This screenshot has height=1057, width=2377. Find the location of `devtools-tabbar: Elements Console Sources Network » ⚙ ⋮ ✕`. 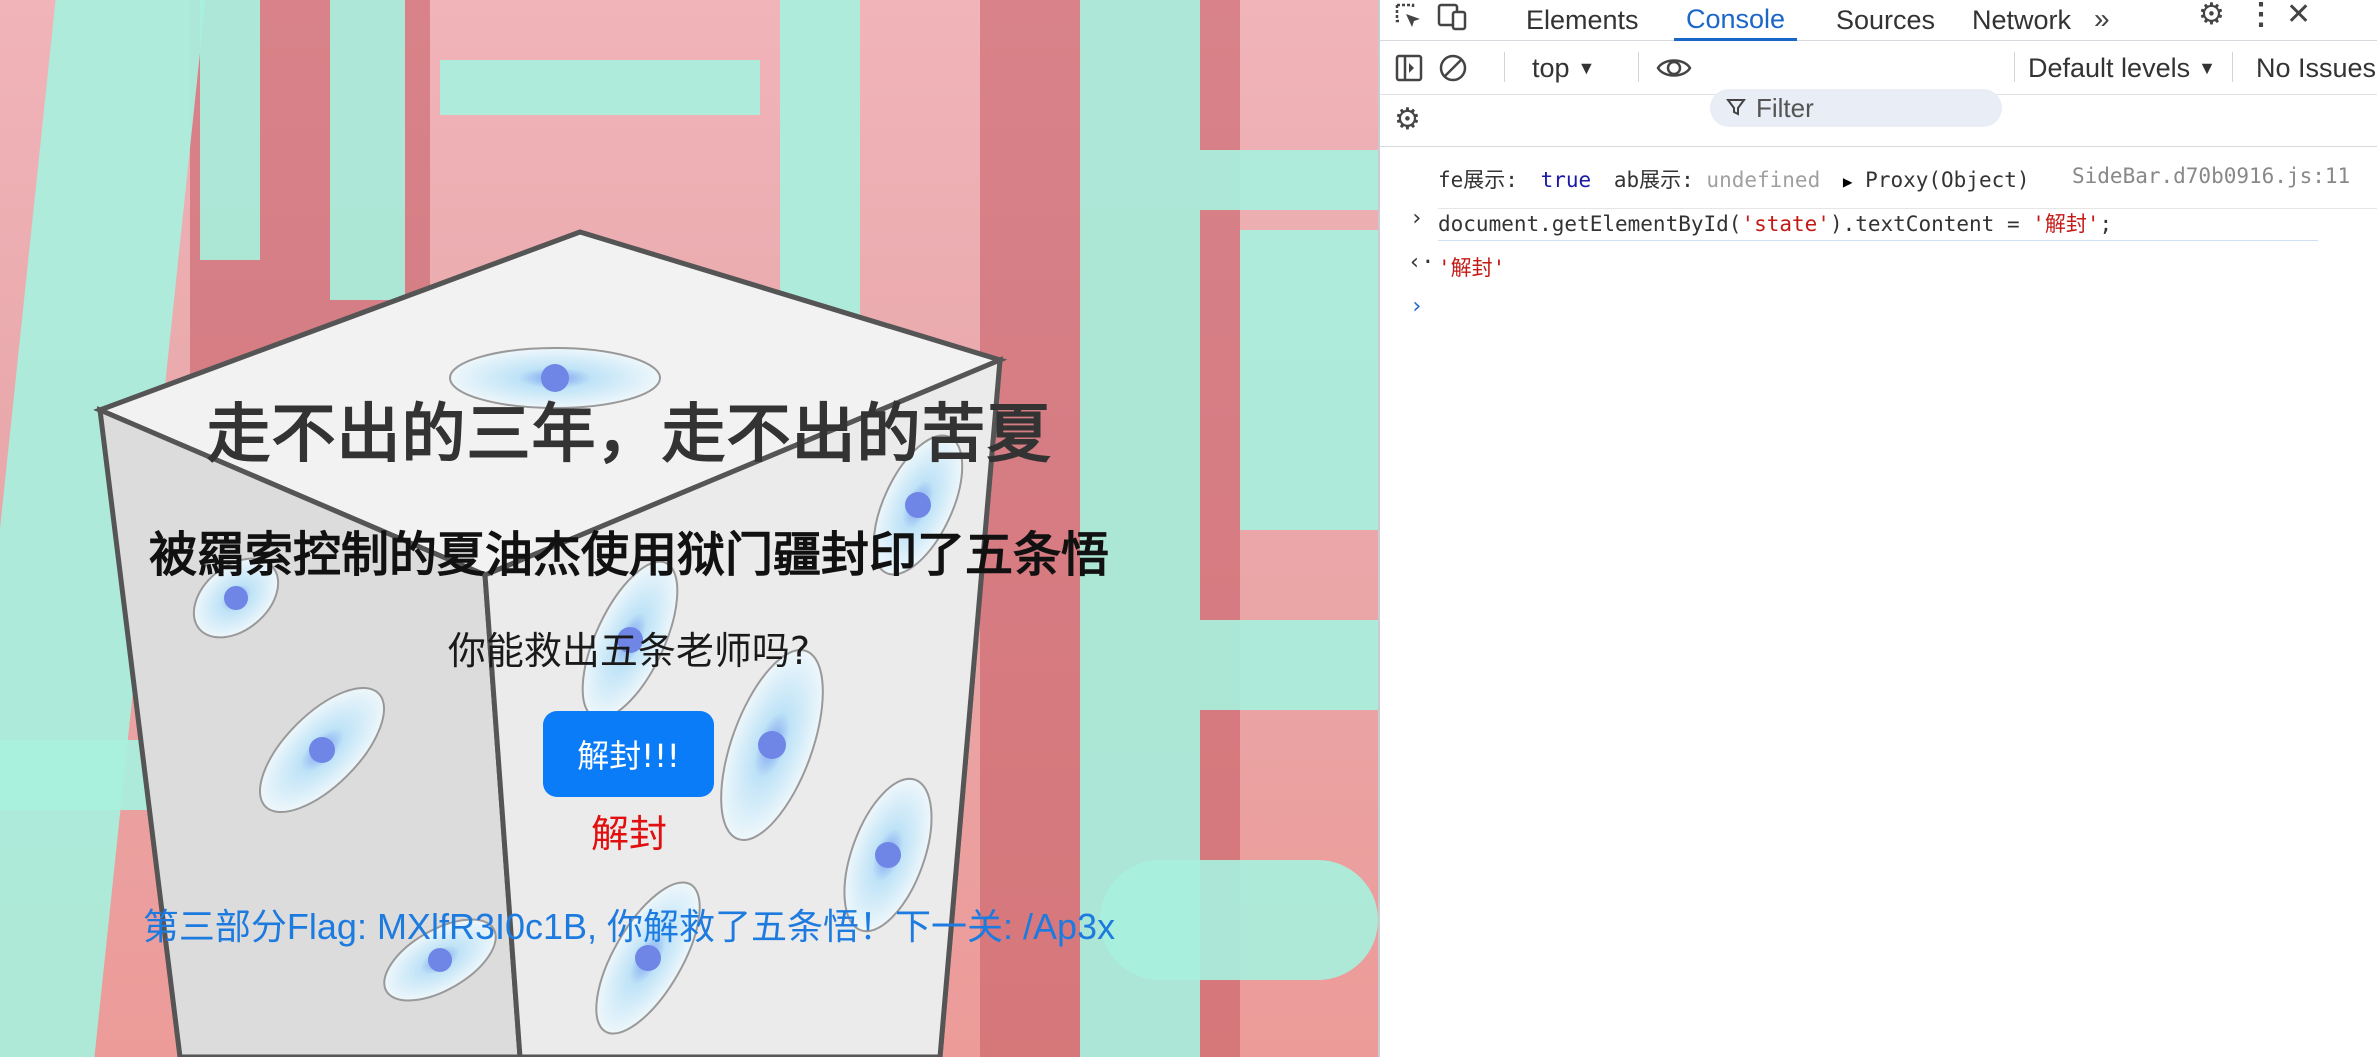

devtools-tabbar: Elements Console Sources Network » ⚙ ⋮ ✕ is located at coordinates (1878, 20).